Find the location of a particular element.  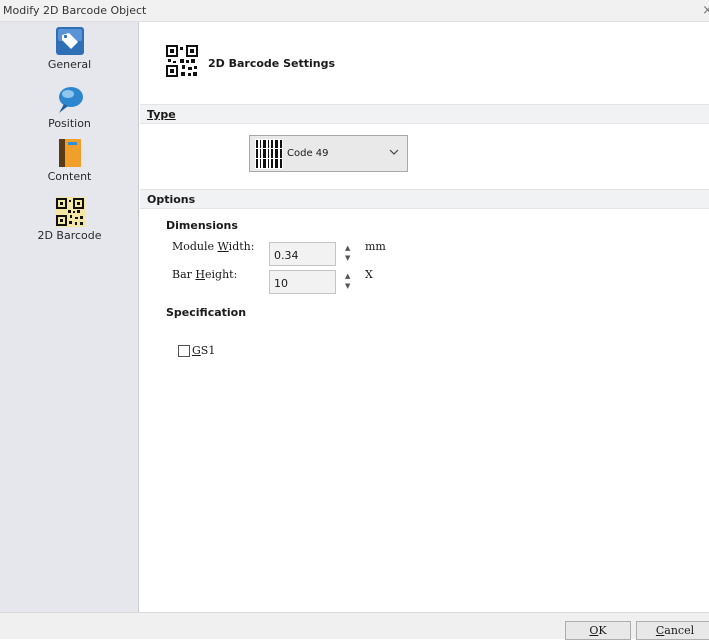

barcode-type-select: Code 49 is located at coordinates (328, 153).